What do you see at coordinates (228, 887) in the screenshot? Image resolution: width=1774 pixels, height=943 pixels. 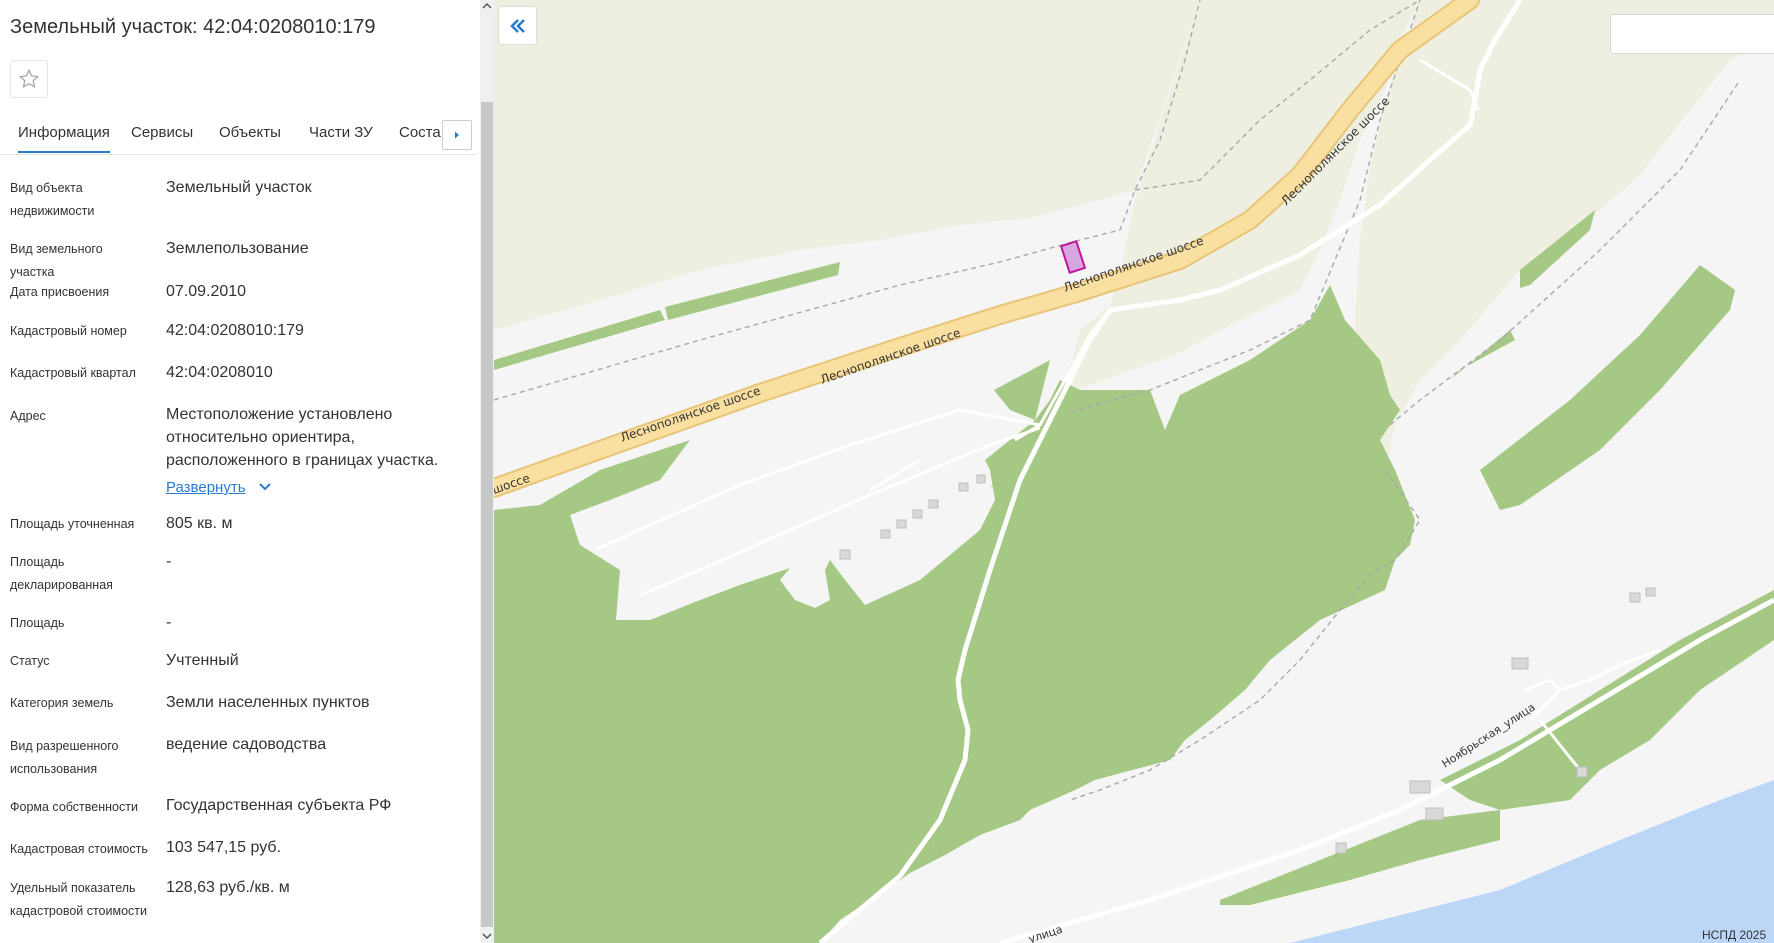 I see `row-value: 128,63 руб./кв. м` at bounding box center [228, 887].